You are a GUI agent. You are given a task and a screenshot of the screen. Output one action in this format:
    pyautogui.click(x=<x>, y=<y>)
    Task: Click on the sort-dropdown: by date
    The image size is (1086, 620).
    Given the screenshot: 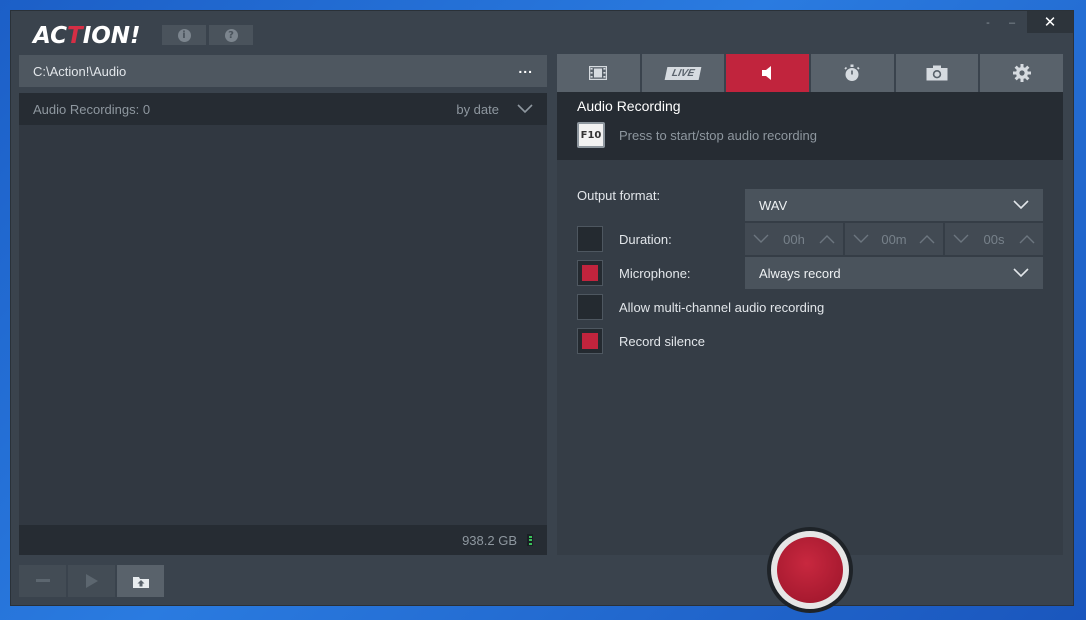 What is the action you would take?
    pyautogui.click(x=477, y=109)
    